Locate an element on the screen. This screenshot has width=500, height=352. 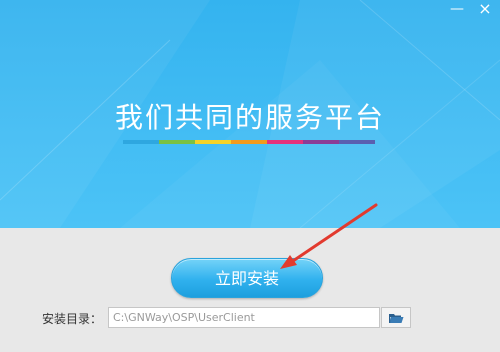
install-directory-field: C:\GNWay\OSP\UserClient is located at coordinates (244, 317).